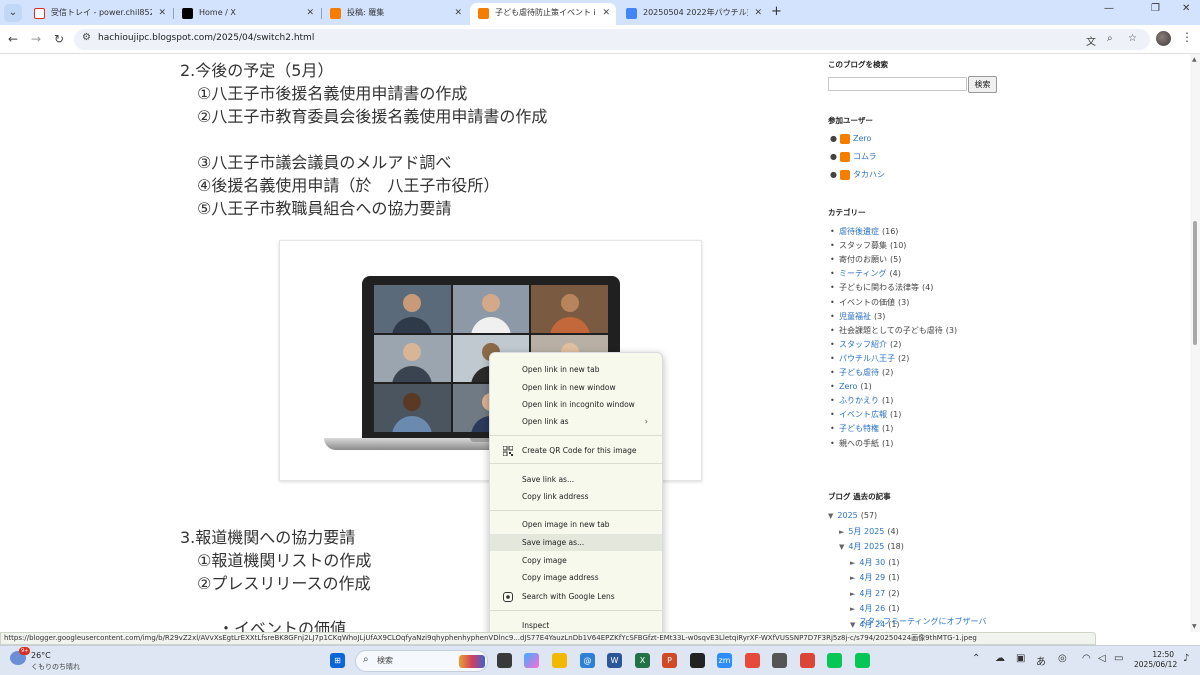 This screenshot has height=675, width=1200. Describe the element at coordinates (869, 175) in the screenshot. I see `member-name: タカハシ` at that location.